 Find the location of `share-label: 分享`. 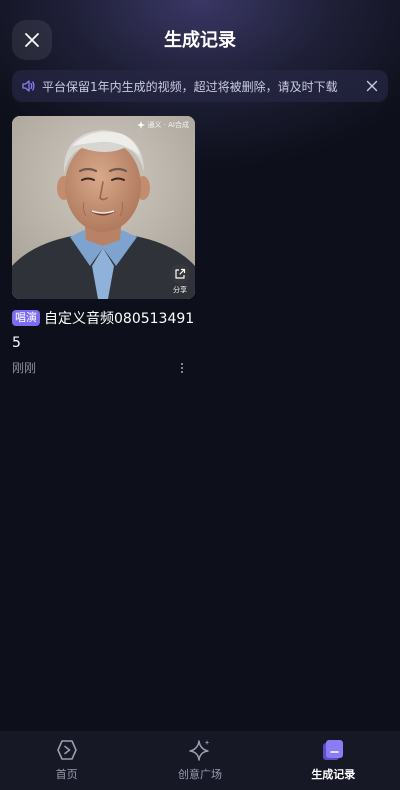

share-label: 分享 is located at coordinates (180, 290).